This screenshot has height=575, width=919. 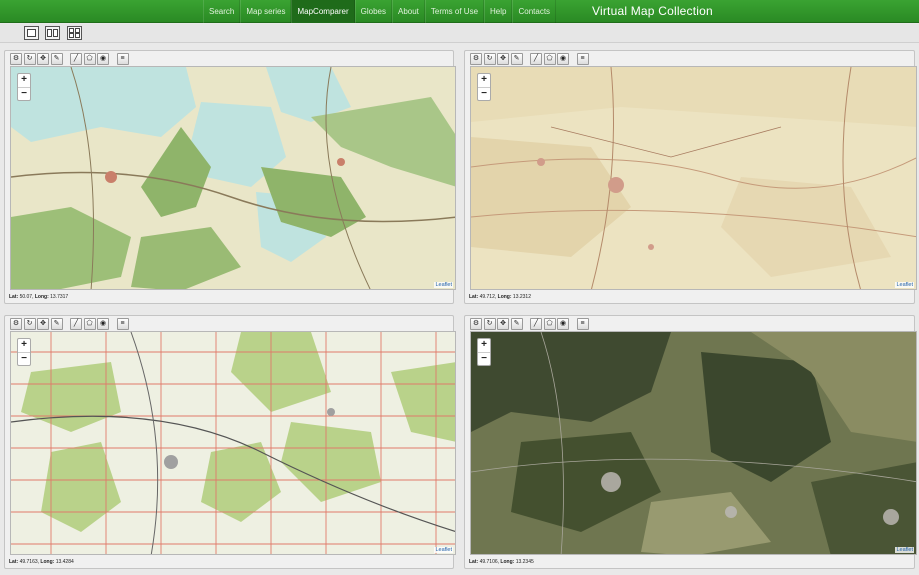 I want to click on long-value: 13.7317, so click(x=59, y=297).